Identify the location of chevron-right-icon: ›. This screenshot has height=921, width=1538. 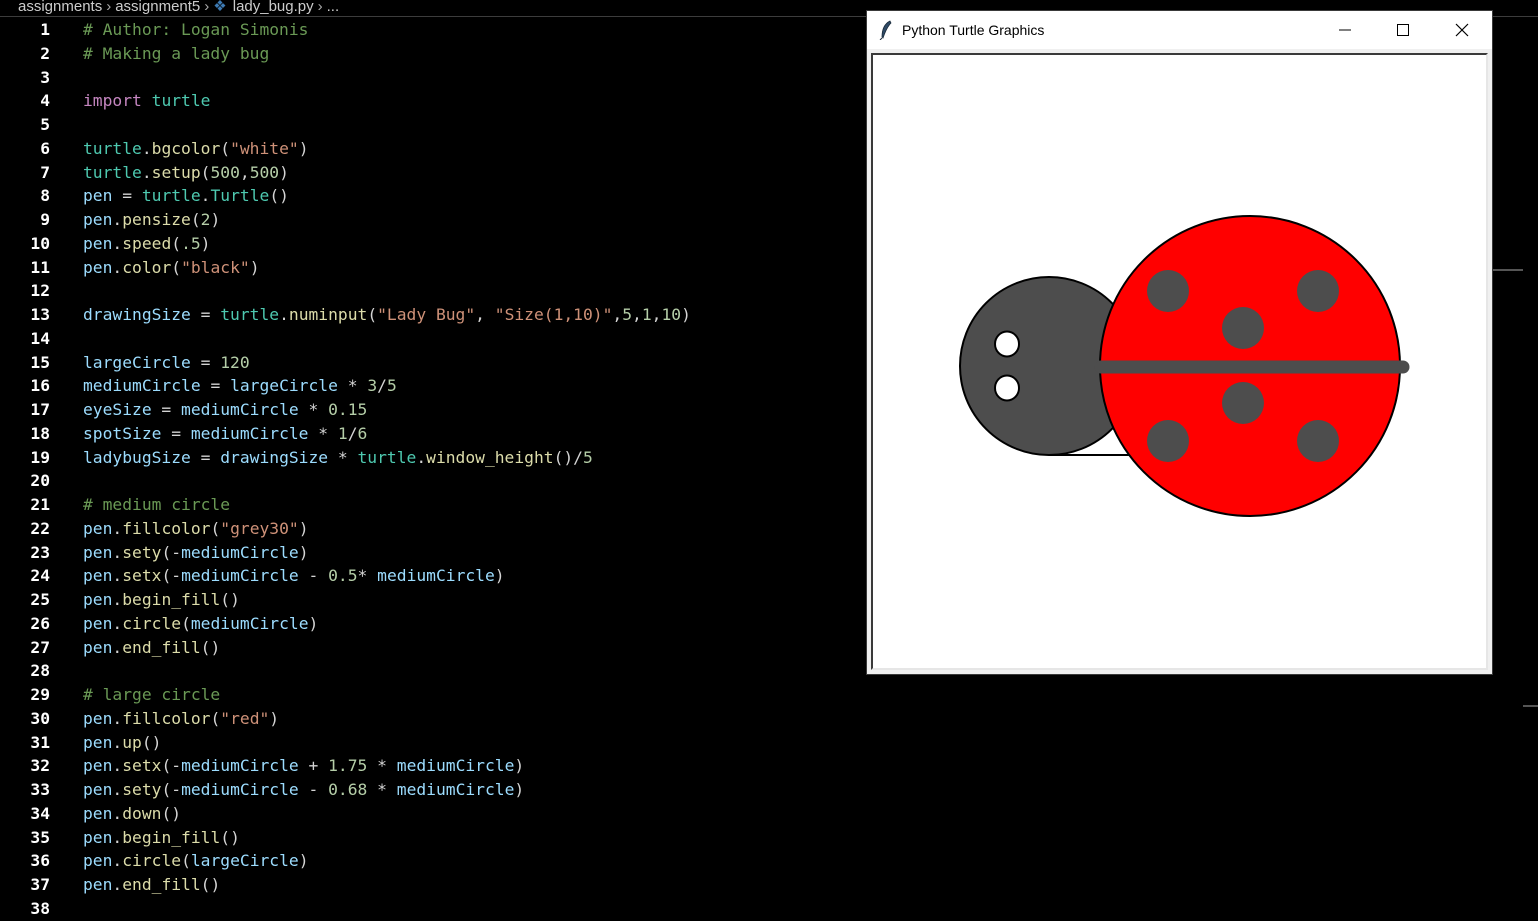
(320, 7).